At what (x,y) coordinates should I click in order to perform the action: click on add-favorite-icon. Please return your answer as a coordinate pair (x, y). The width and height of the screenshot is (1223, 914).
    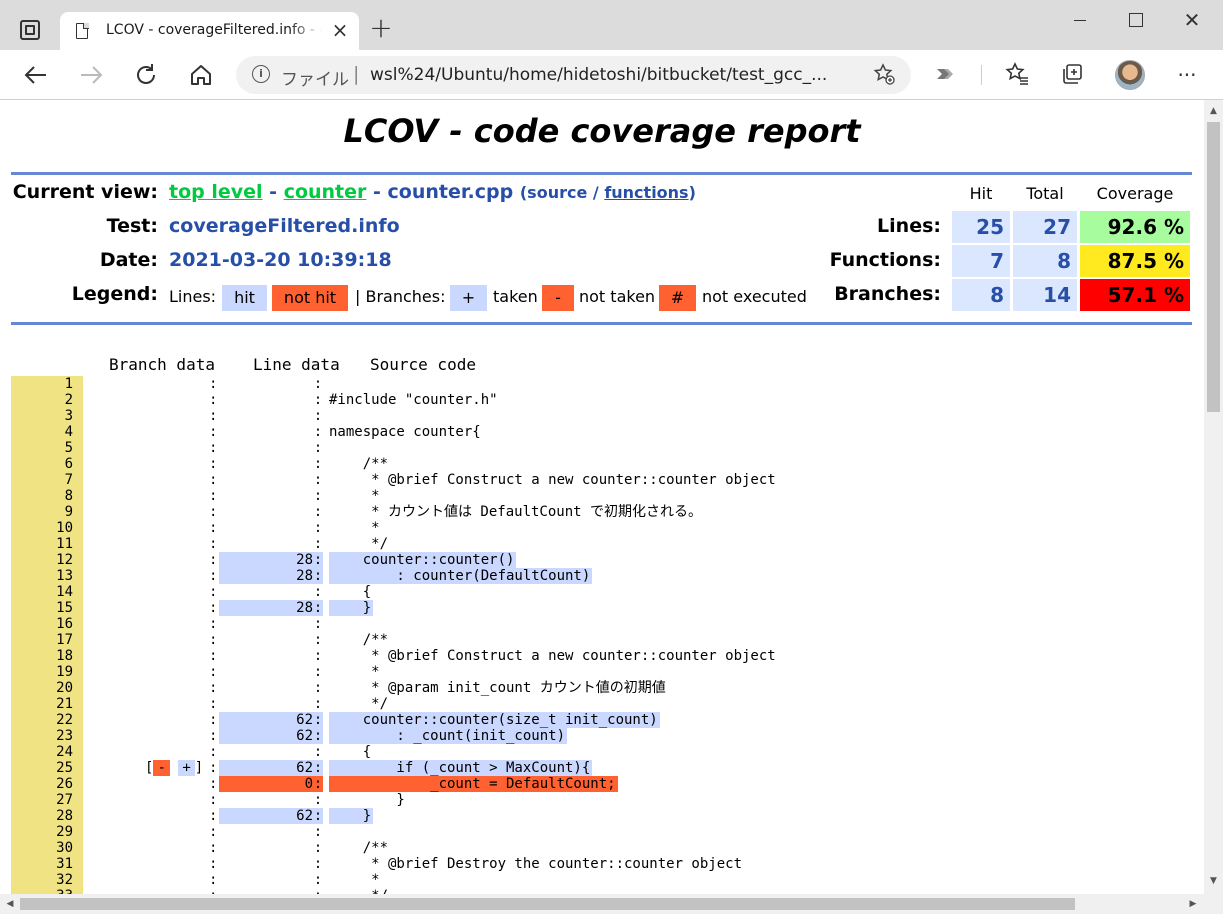
    Looking at the image, I should click on (884, 76).